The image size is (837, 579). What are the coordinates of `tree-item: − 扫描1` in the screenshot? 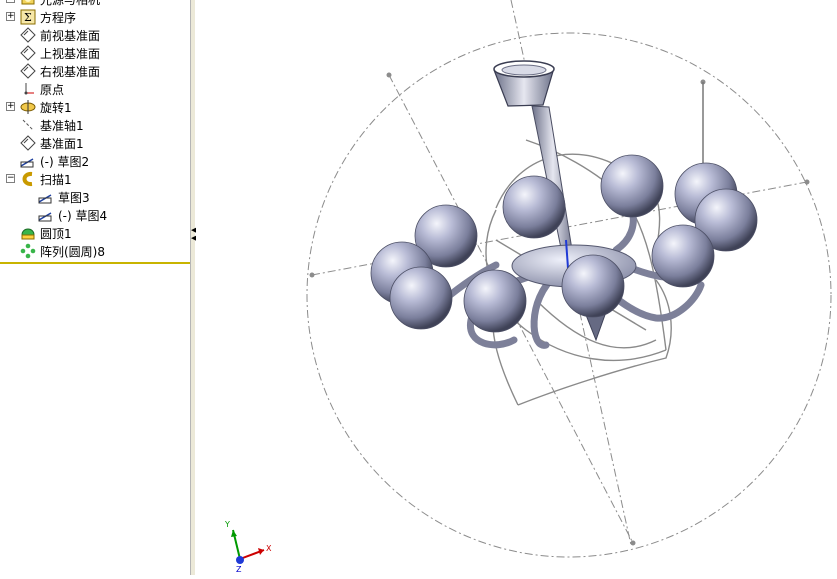 It's located at (39, 179).